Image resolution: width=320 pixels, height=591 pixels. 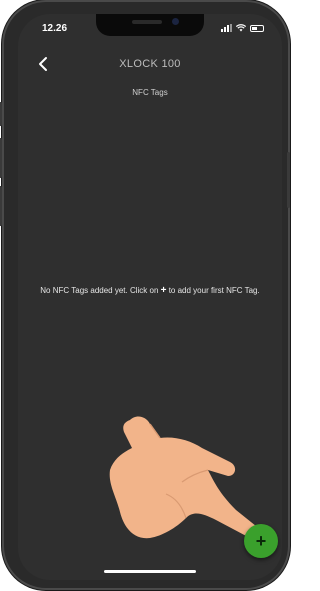 What do you see at coordinates (150, 571) in the screenshot?
I see `home-indicator` at bounding box center [150, 571].